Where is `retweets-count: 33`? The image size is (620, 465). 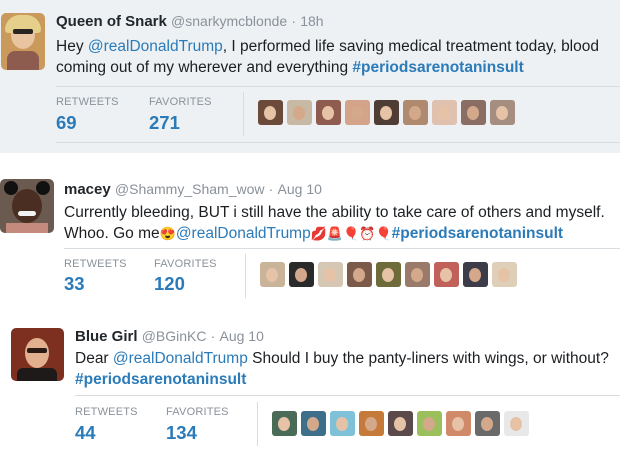 retweets-count: 33 is located at coordinates (74, 284).